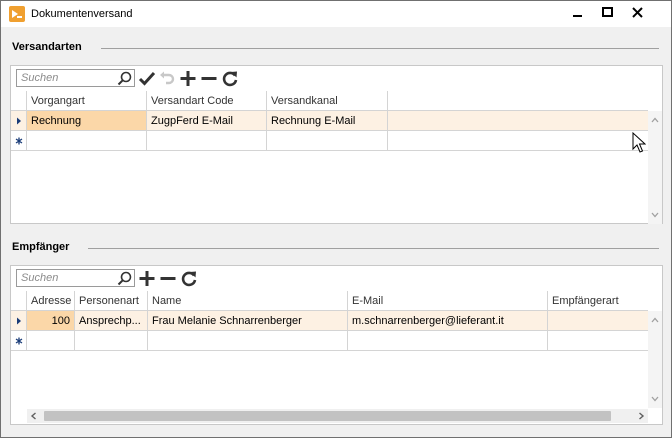 Image resolution: width=672 pixels, height=438 pixels. I want to click on title-bar: Dokumentenversand, so click(336, 14).